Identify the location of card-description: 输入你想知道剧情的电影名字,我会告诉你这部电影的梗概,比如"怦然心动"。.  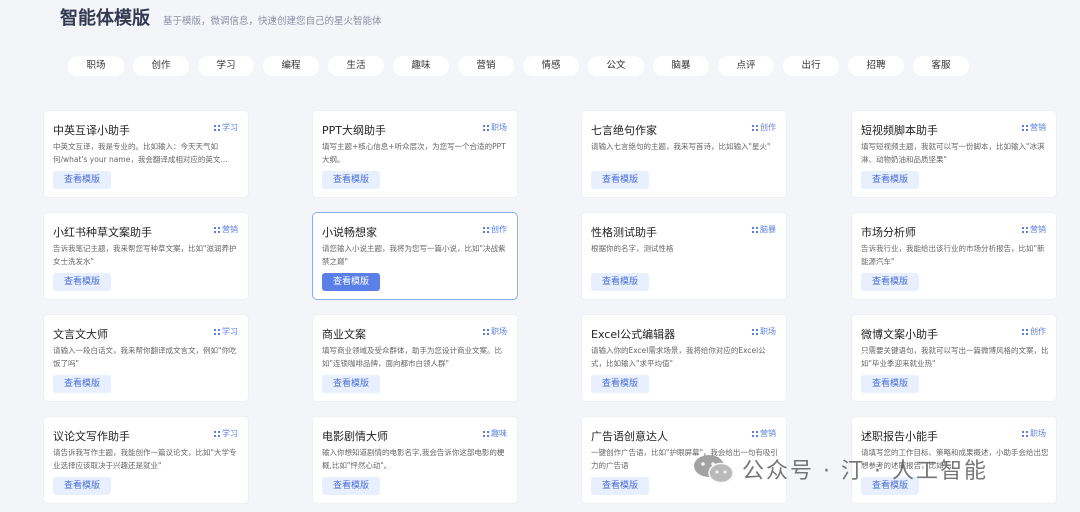
(413, 459).